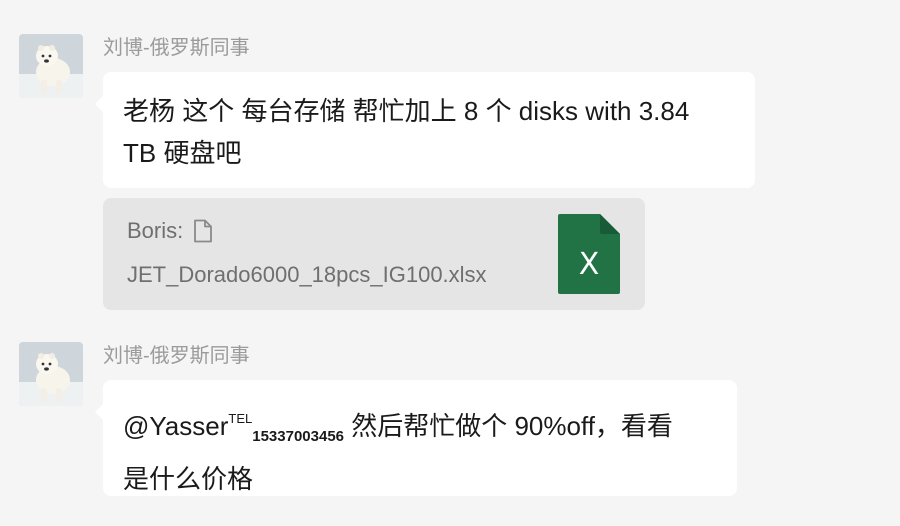  Describe the element at coordinates (155, 230) in the screenshot. I see `file-sender-label: Boris:` at that location.